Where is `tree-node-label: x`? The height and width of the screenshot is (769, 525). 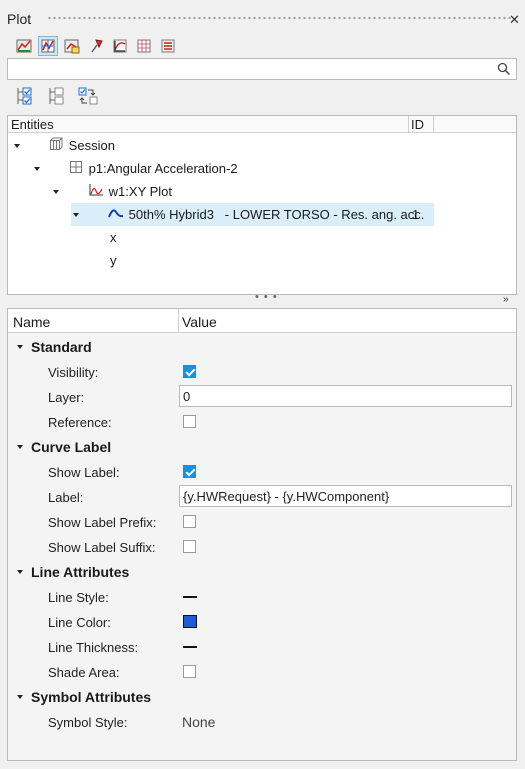 tree-node-label: x is located at coordinates (113, 237).